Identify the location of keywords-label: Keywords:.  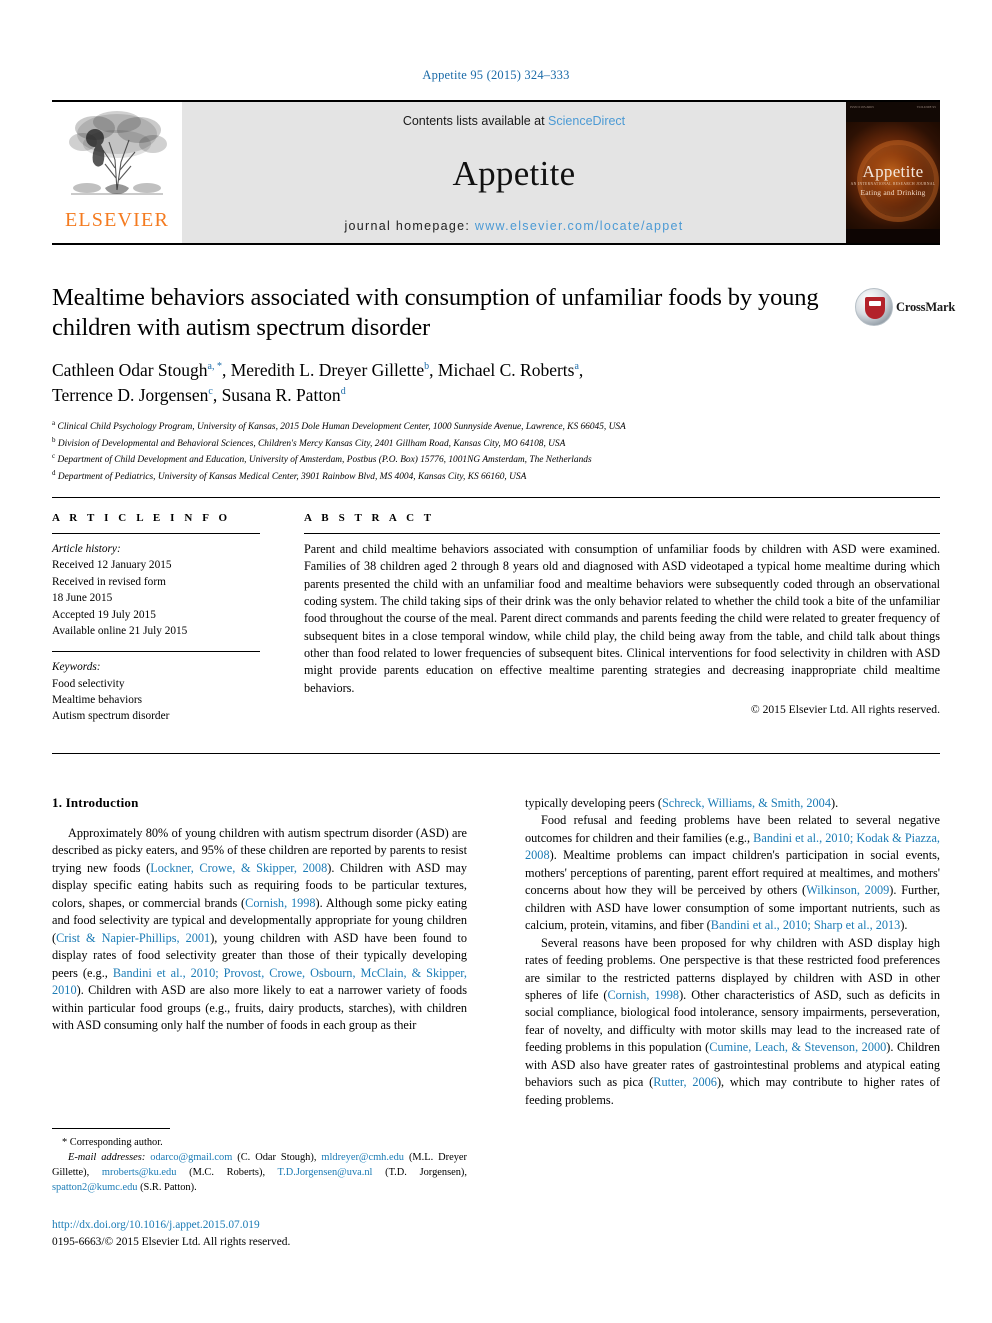
(76, 667).